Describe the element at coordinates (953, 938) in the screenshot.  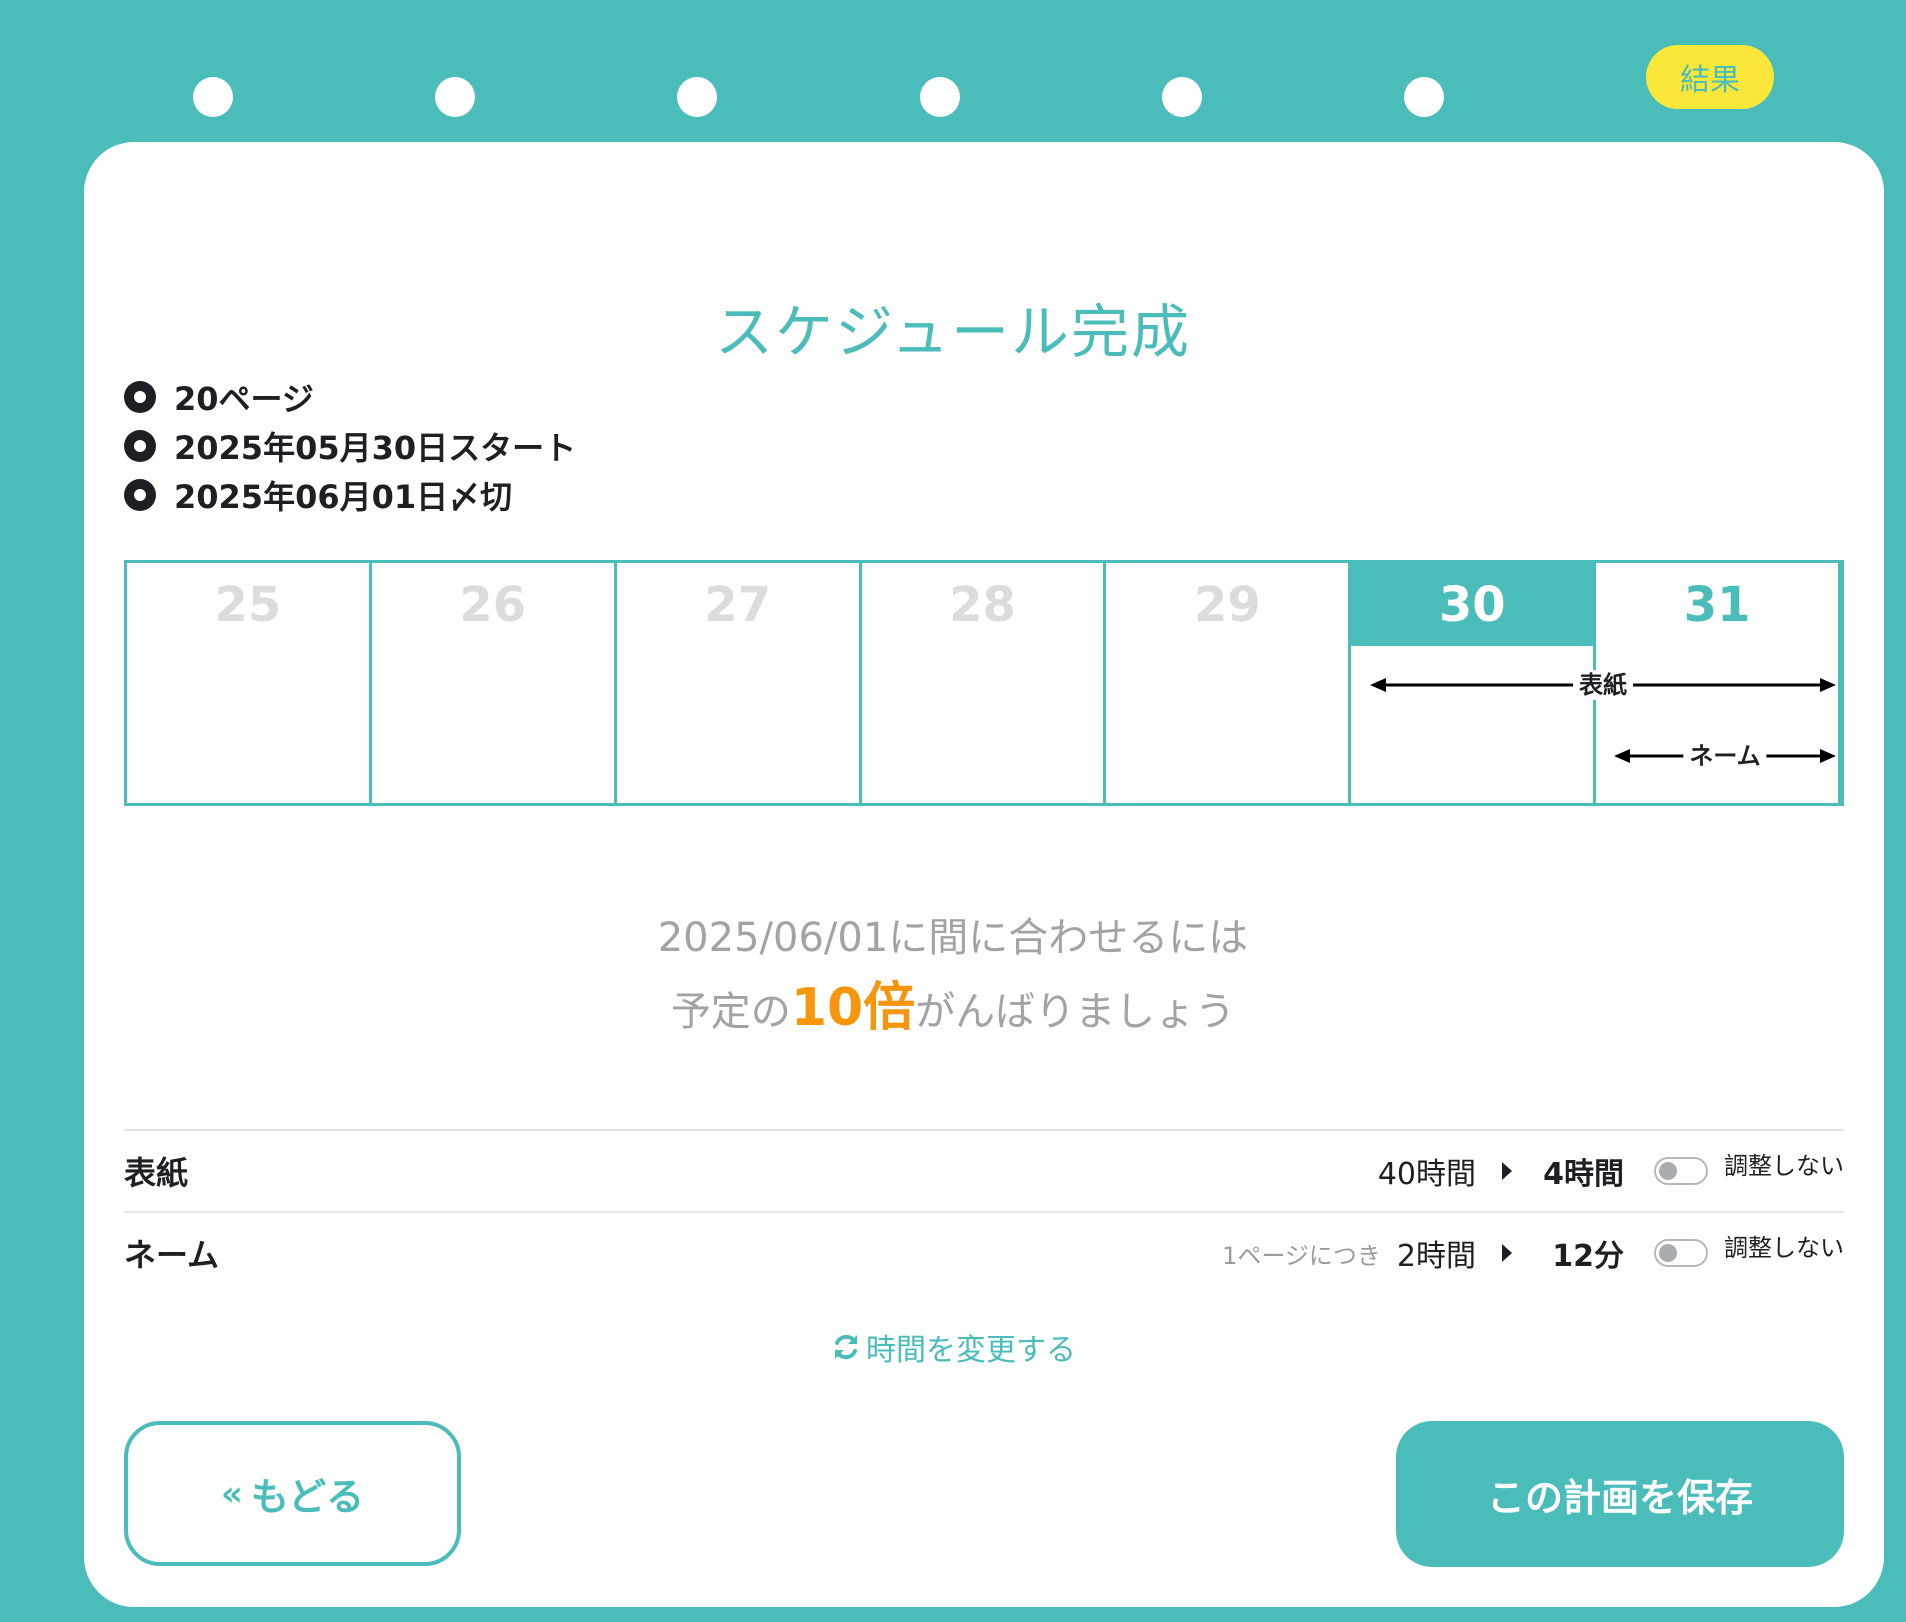
I see `deadline-message: 2025/06/01に間に合わせるには` at that location.